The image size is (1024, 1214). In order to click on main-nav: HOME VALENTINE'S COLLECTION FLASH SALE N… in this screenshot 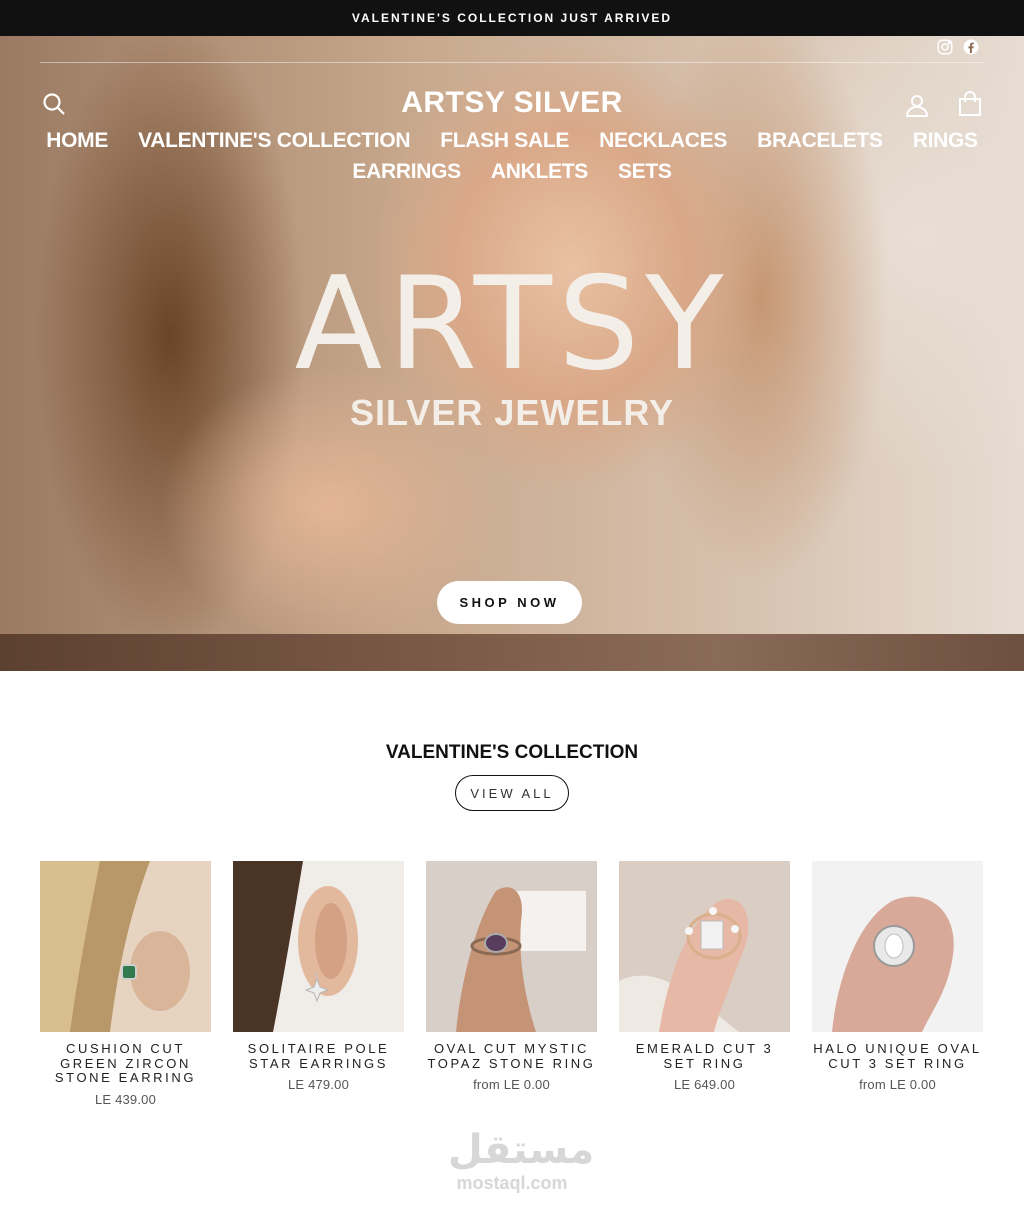, I will do `click(512, 156)`.